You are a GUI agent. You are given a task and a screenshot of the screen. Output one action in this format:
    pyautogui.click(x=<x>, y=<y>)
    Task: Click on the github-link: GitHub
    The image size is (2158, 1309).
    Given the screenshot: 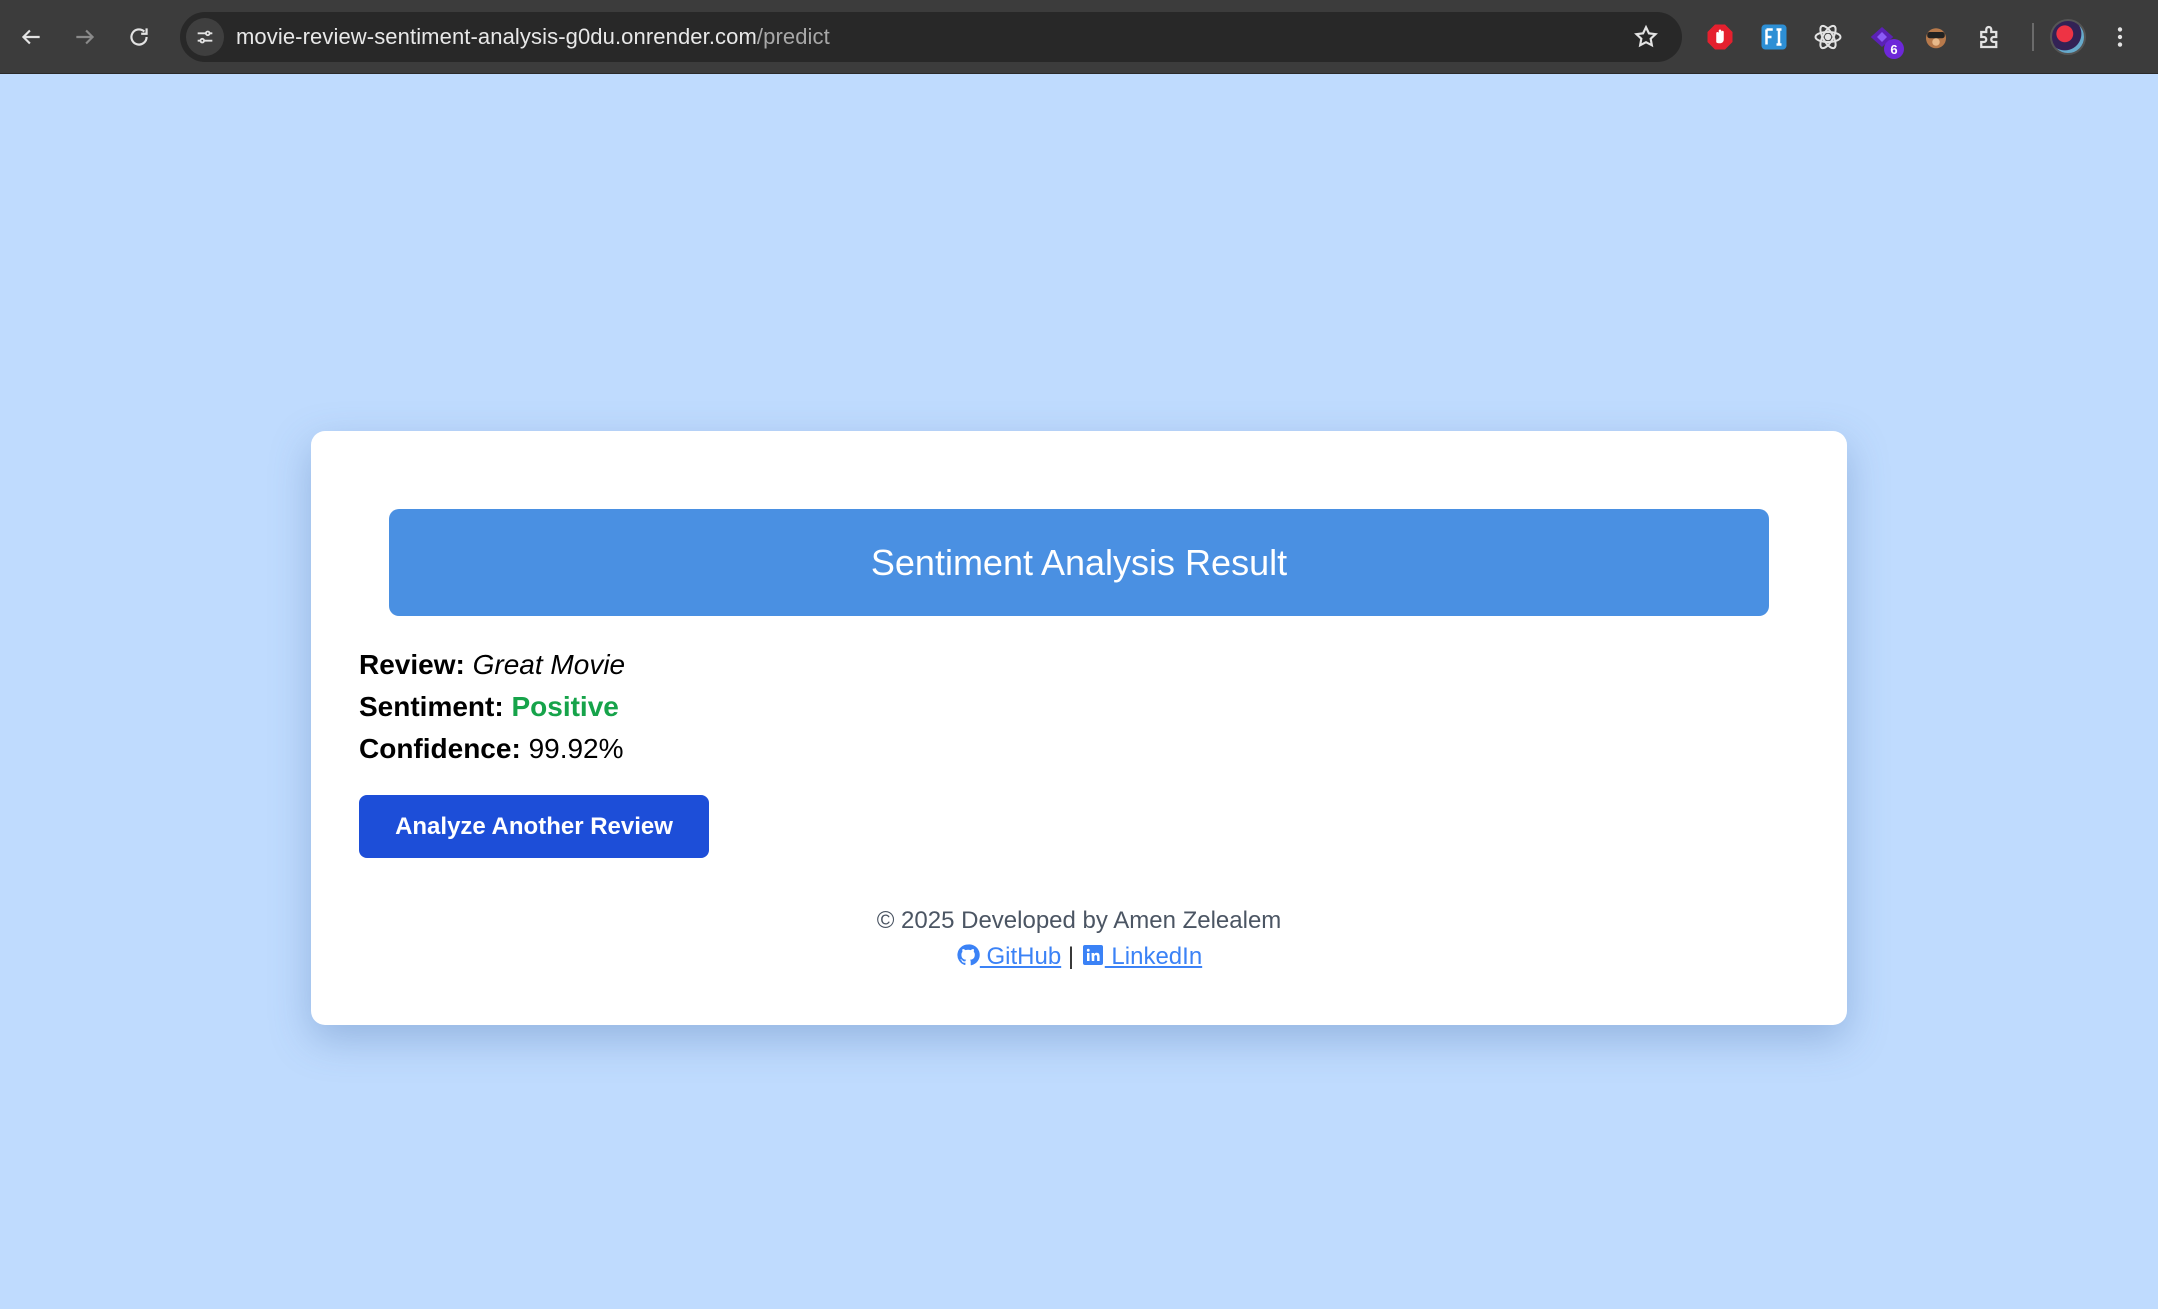 What is the action you would take?
    pyautogui.click(x=1008, y=956)
    